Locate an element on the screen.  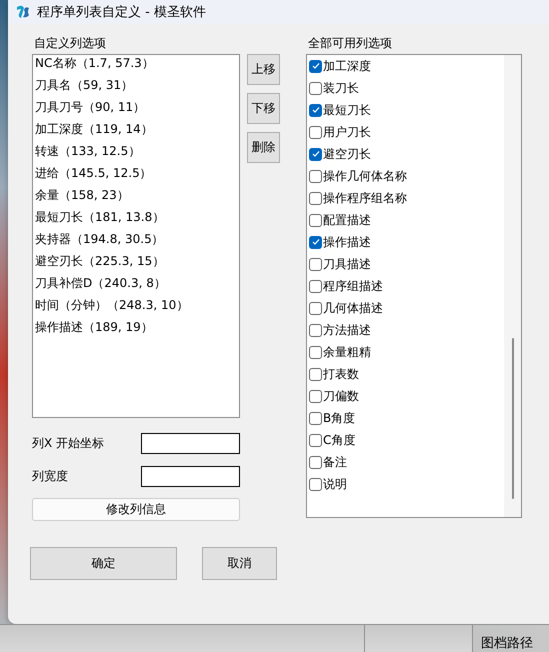
checkbox-item: 刀偏数 is located at coordinates (405, 396).